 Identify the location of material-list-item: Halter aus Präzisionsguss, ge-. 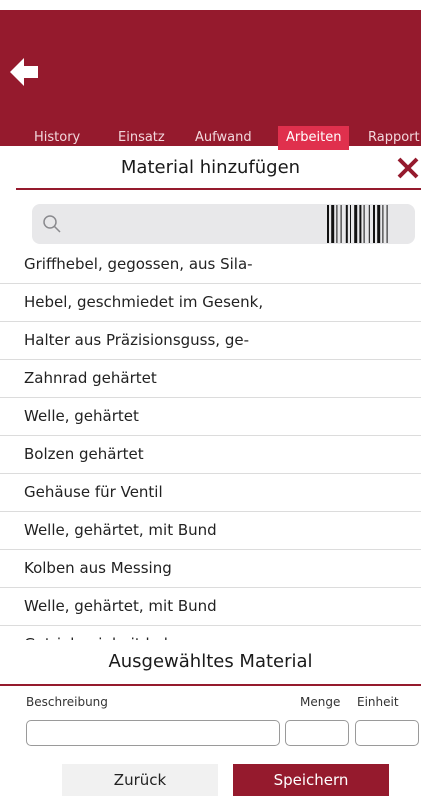
(210, 341).